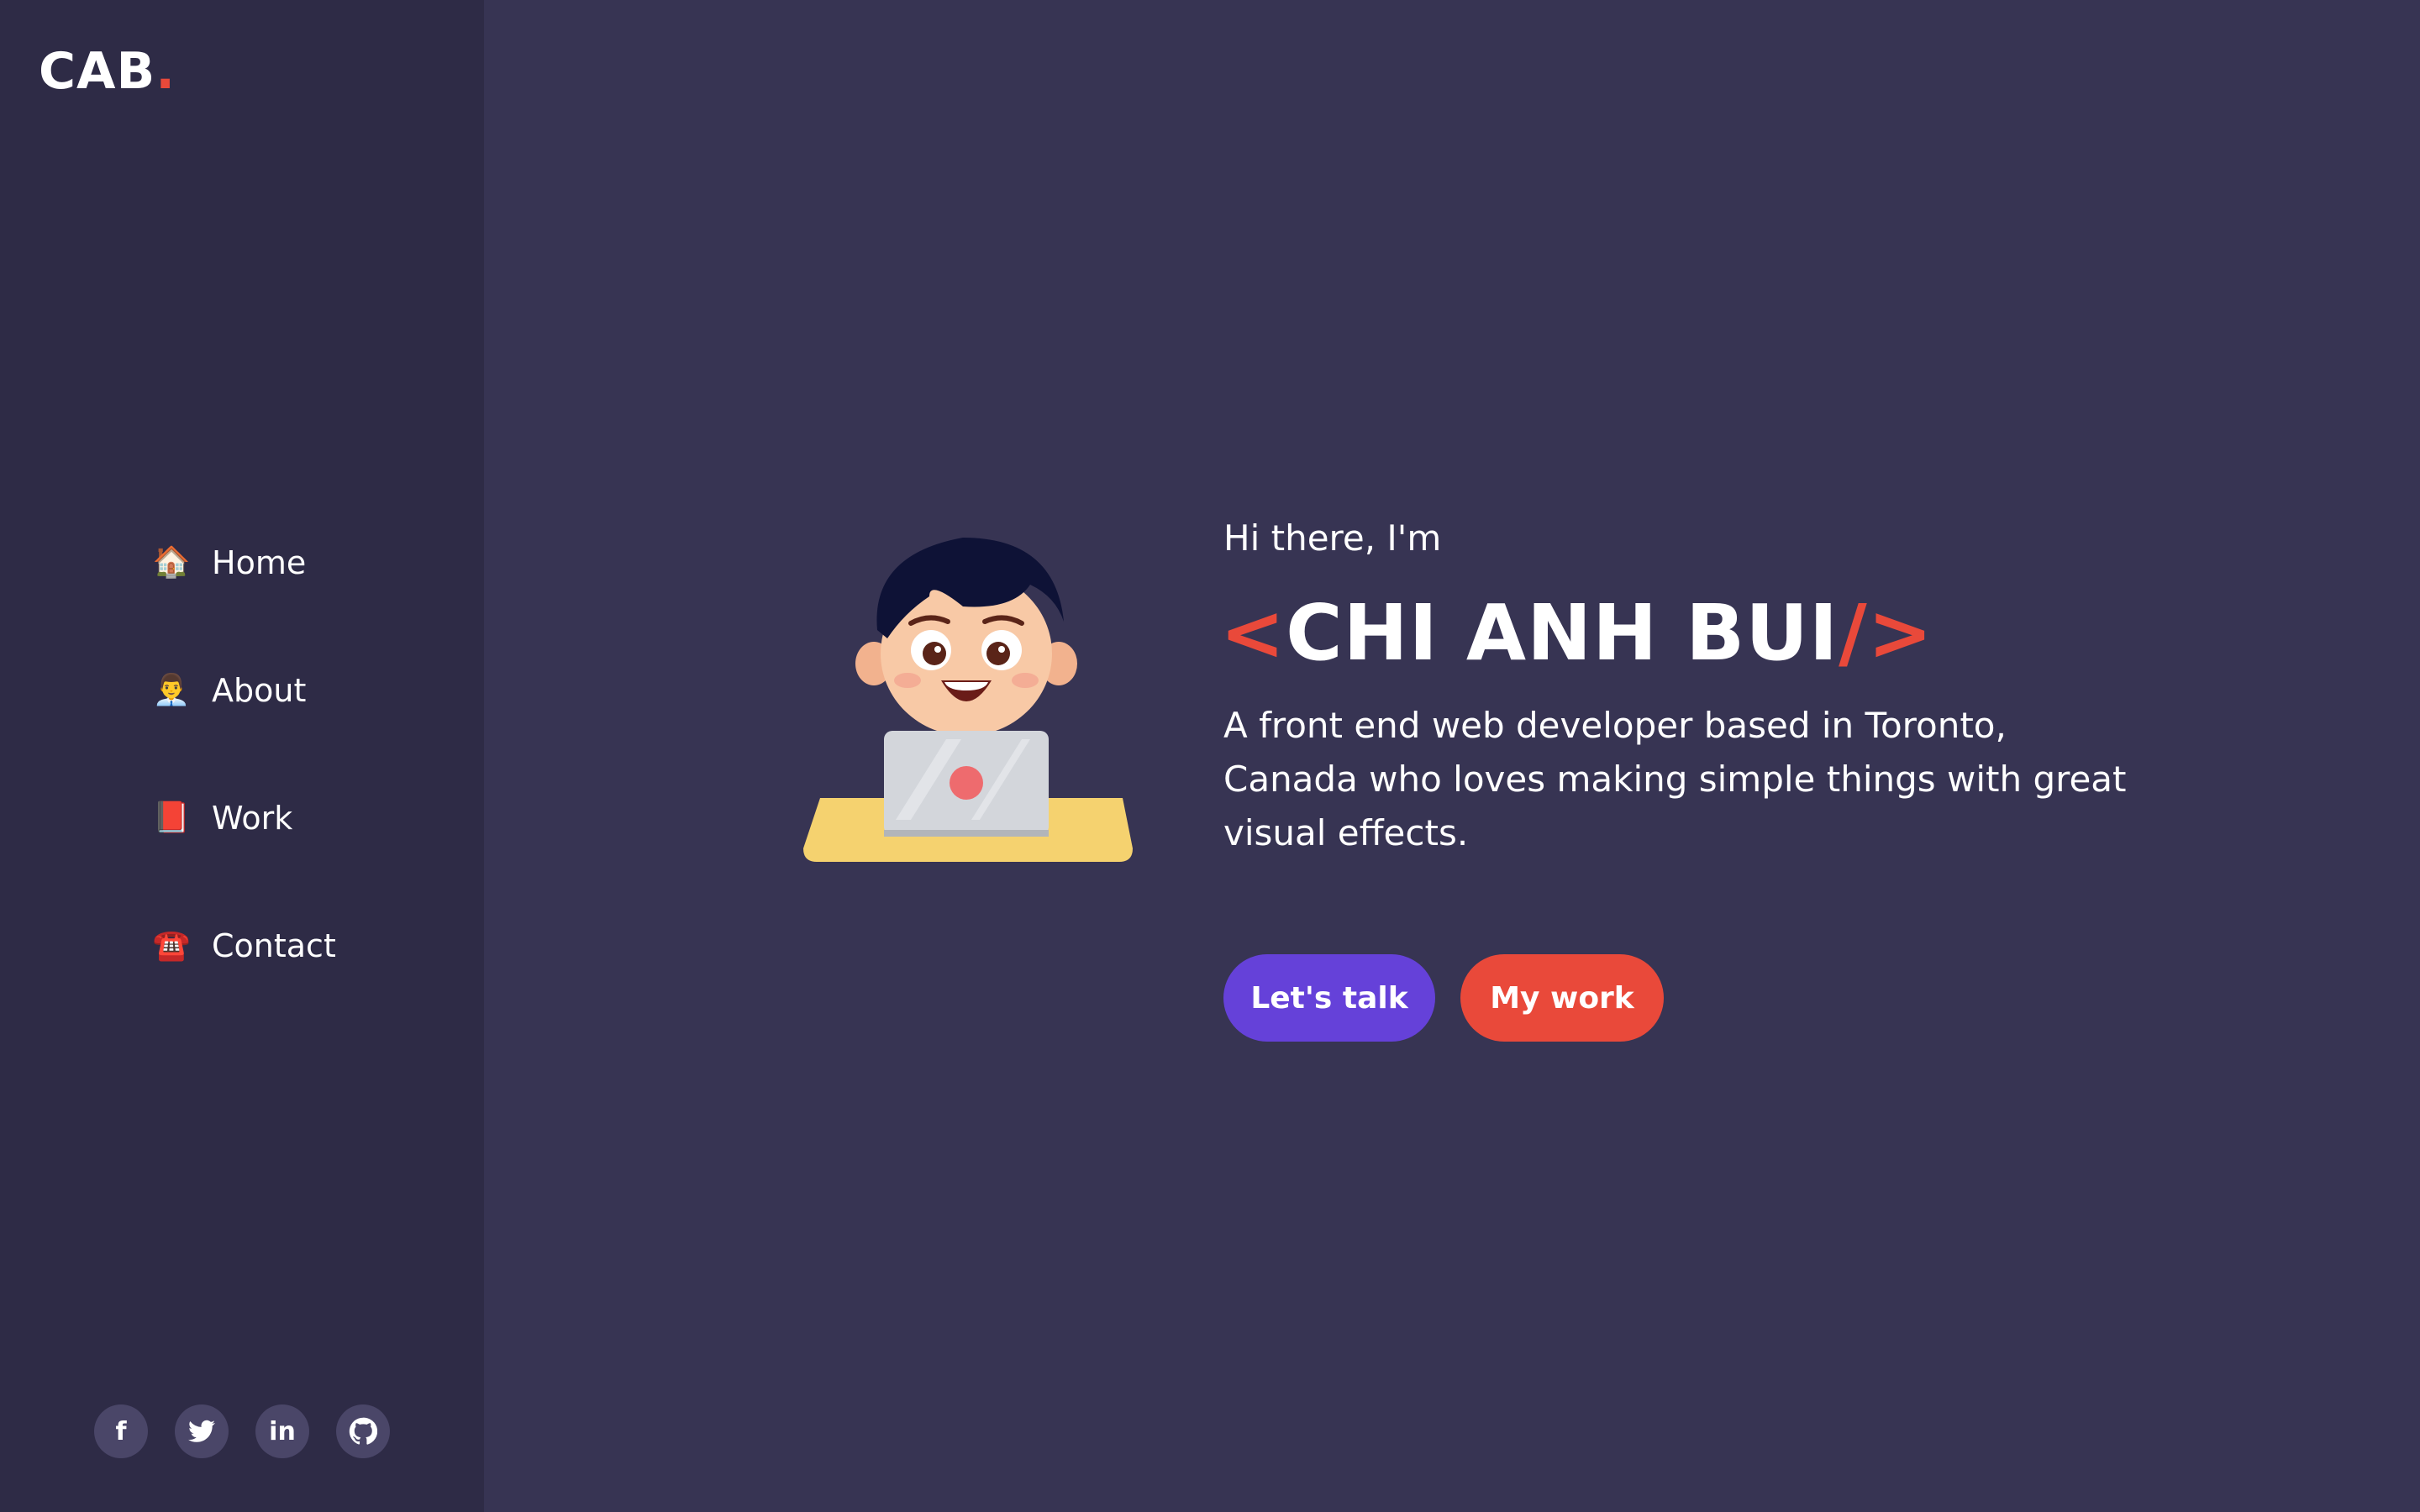 The height and width of the screenshot is (1512, 2420). Describe the element at coordinates (1562, 633) in the screenshot. I see `name-text: CHI ANH BUI` at that location.